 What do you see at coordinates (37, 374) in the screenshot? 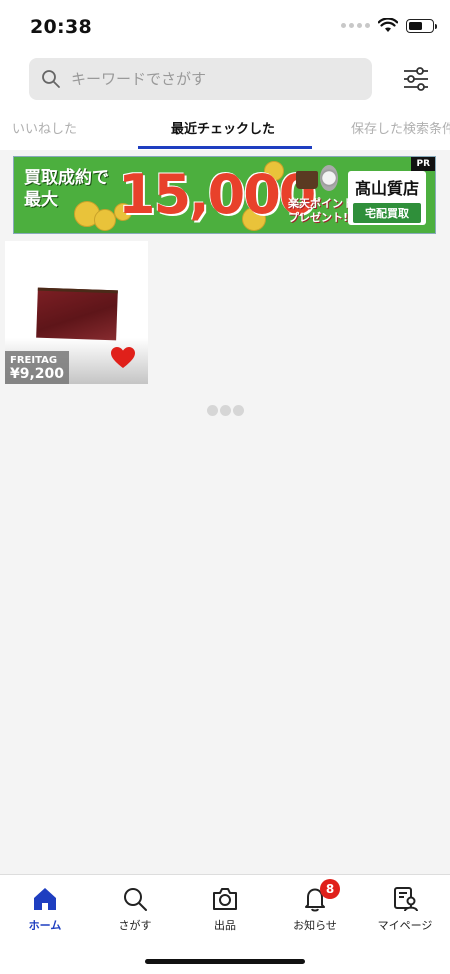
I see `product-price: ¥9,200` at bounding box center [37, 374].